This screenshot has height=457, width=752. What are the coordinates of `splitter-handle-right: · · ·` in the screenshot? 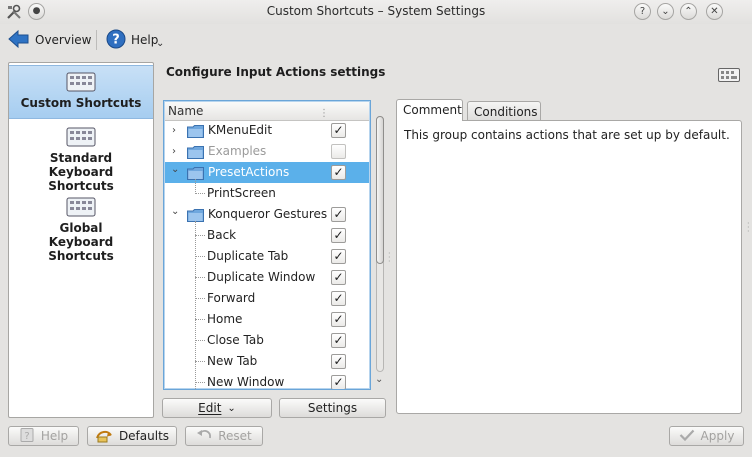 It's located at (748, 228).